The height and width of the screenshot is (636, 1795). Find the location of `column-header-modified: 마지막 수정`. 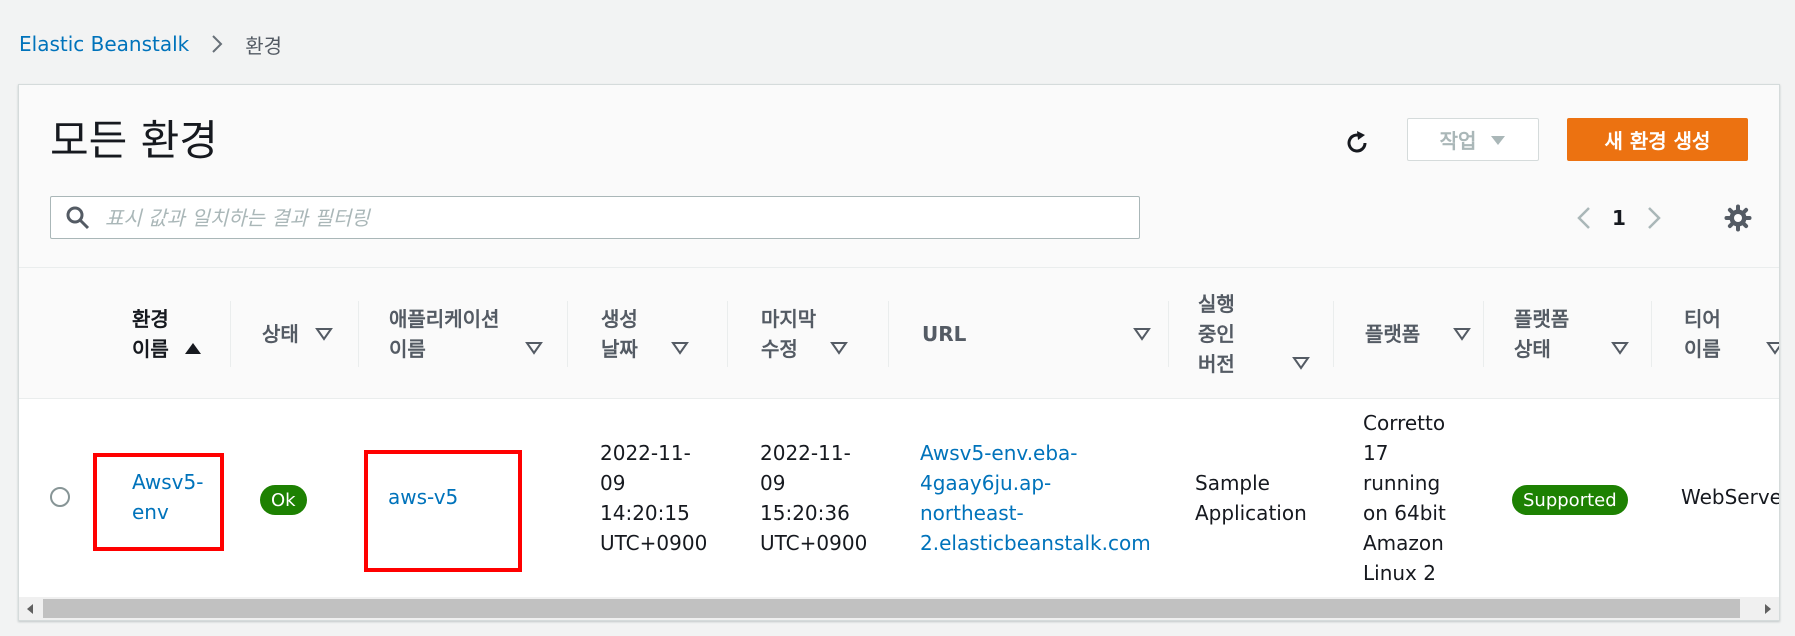

column-header-modified: 마지막 수정 is located at coordinates (811, 334).